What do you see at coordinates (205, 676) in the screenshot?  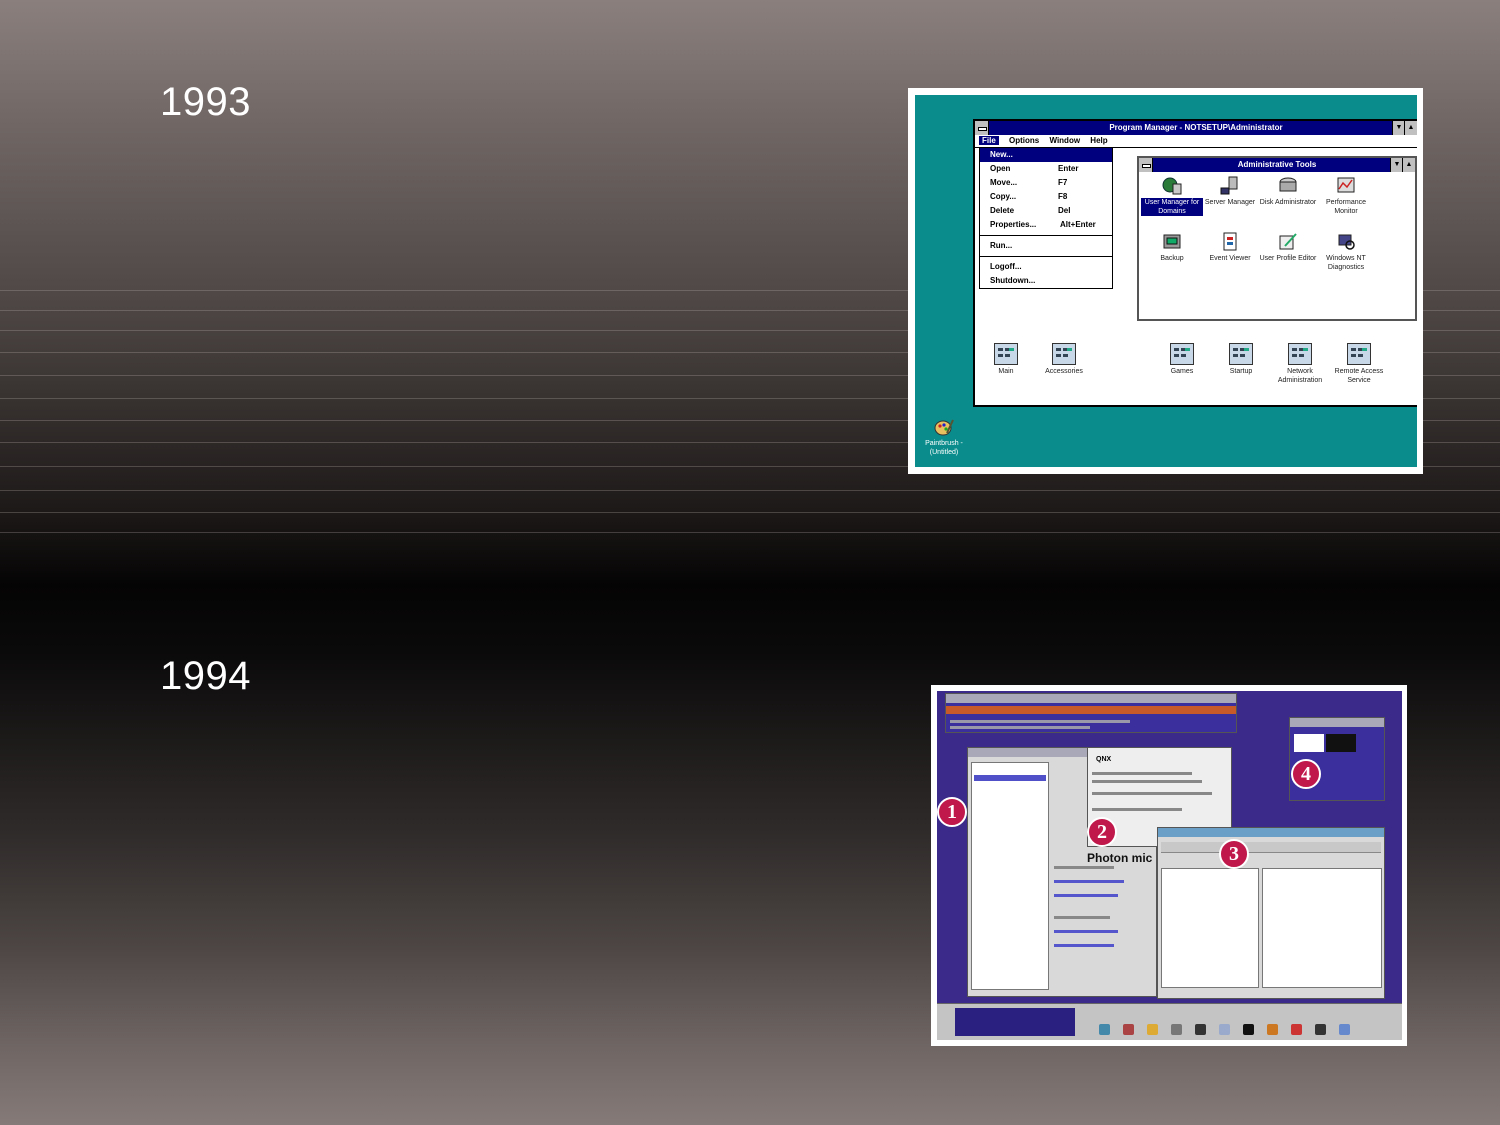 I see `year-1994-label: 1994` at bounding box center [205, 676].